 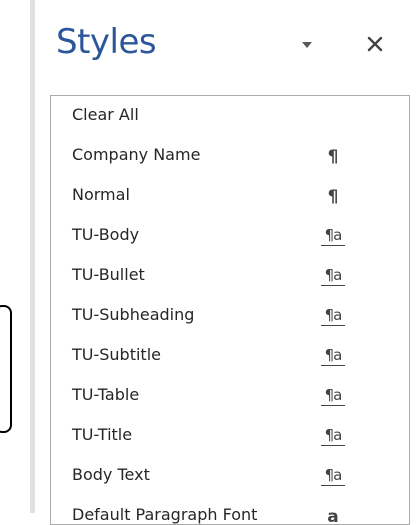 What do you see at coordinates (230, 156) in the screenshot?
I see `style-item-company-name: Company Name ¶` at bounding box center [230, 156].